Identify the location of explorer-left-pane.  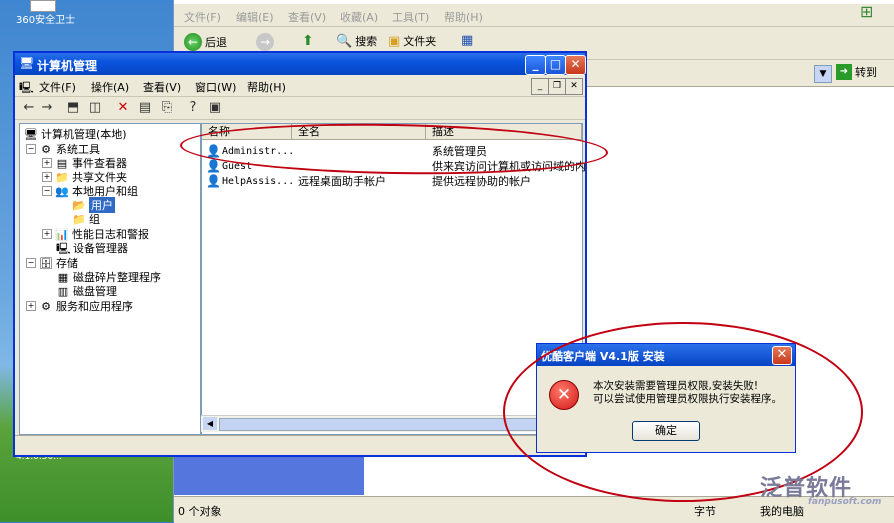
(269, 475).